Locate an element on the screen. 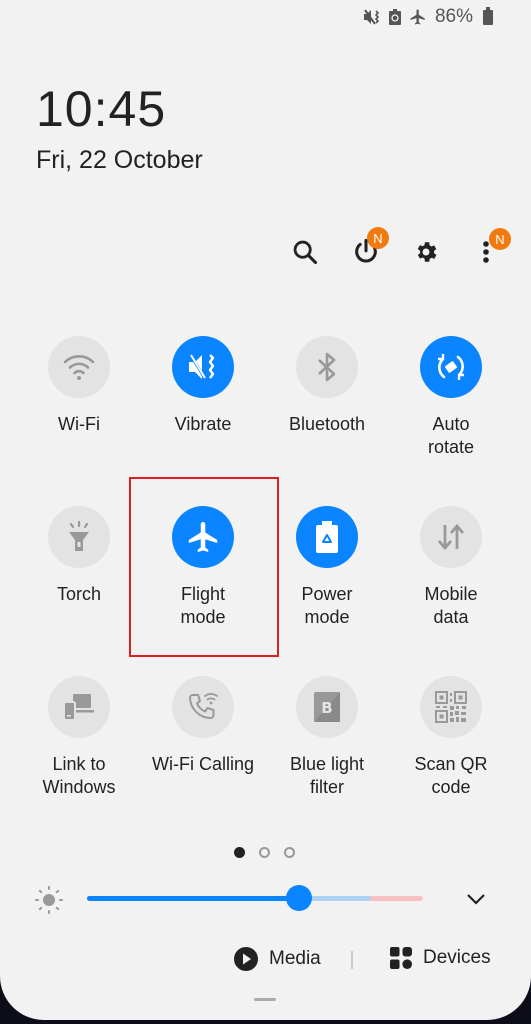 This screenshot has height=1024, width=531. wifi-calling-icon is located at coordinates (203, 706).